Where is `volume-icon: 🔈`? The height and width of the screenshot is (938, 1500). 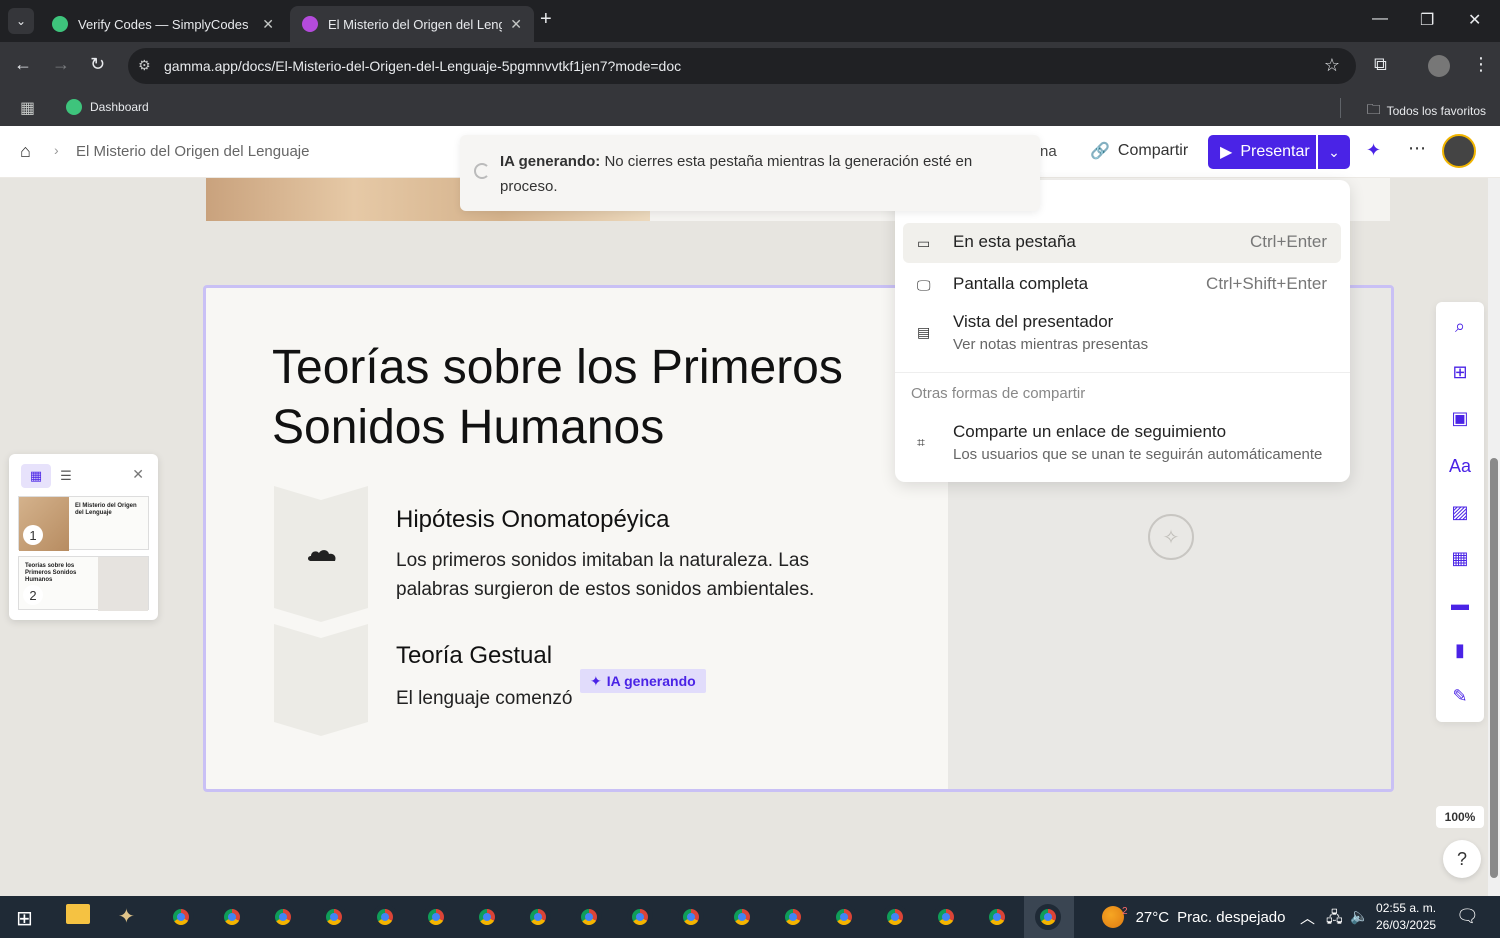 volume-icon: 🔈 is located at coordinates (1359, 916).